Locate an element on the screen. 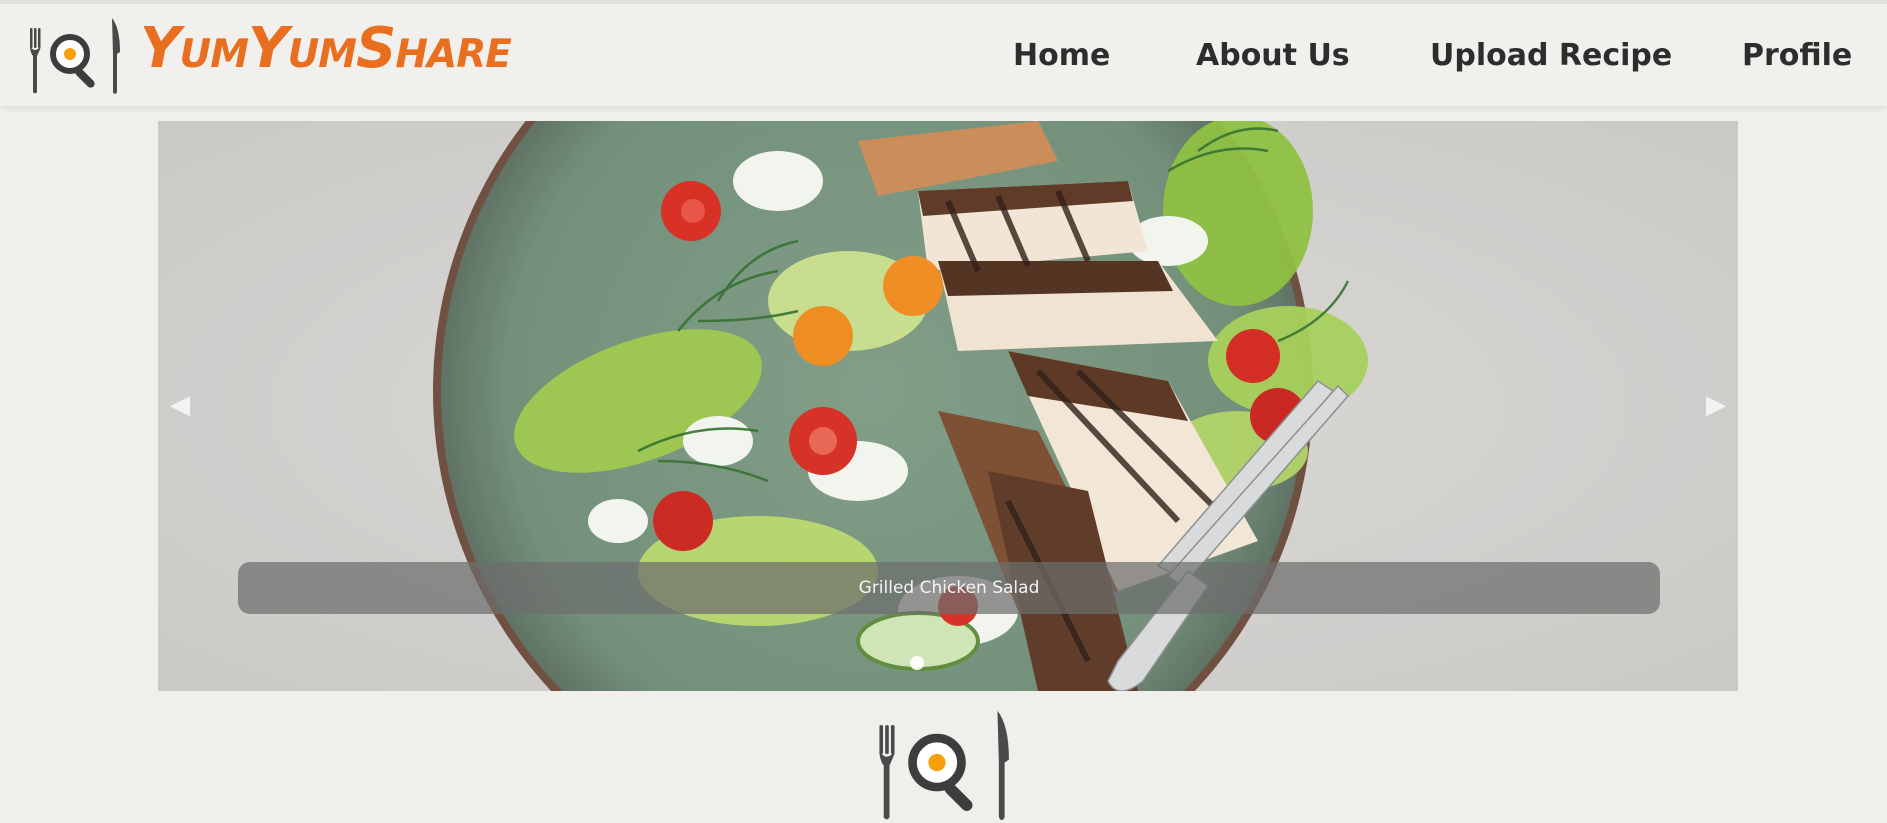  carousel-next-button: ▶ is located at coordinates (1716, 405).